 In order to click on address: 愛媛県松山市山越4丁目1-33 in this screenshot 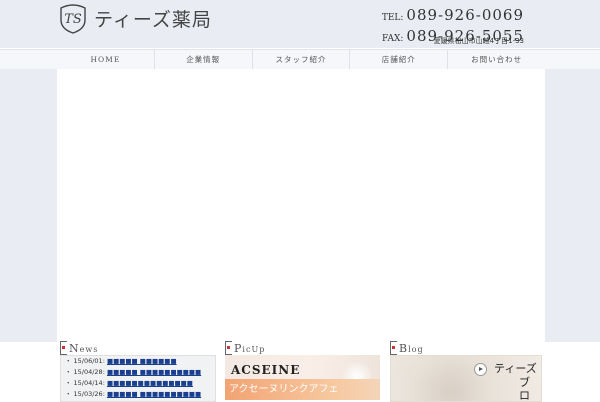, I will do `click(478, 41)`.